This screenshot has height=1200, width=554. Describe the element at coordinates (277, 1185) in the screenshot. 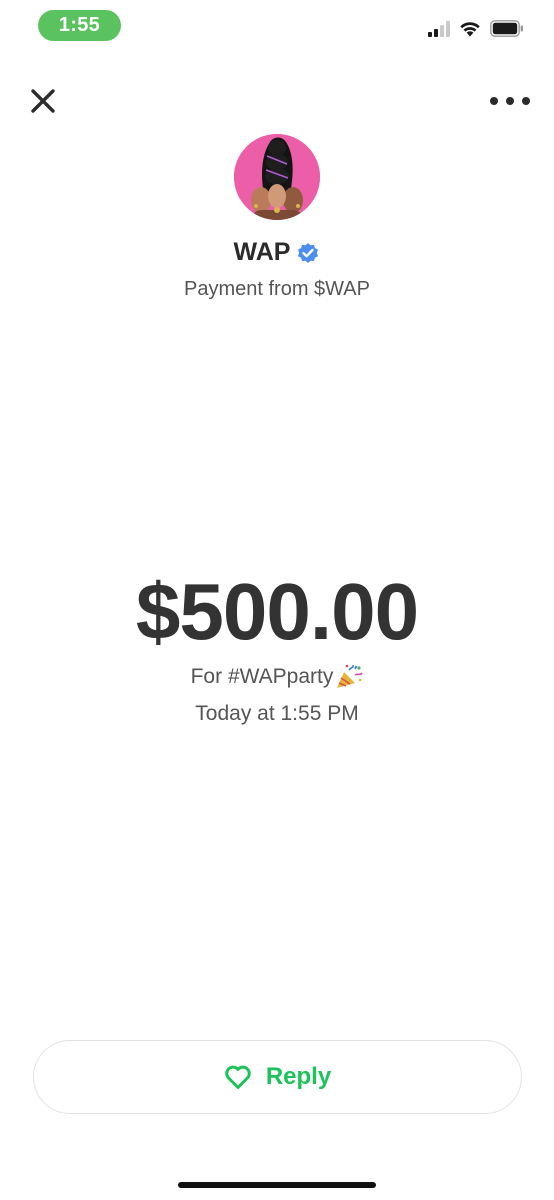

I see `home-indicator` at that location.